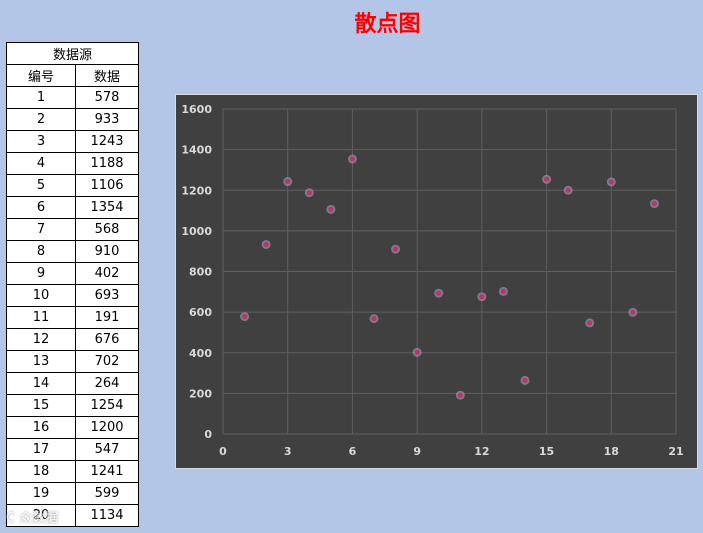 The height and width of the screenshot is (533, 703). Describe the element at coordinates (107, 185) in the screenshot. I see `table-cell-value: 1106` at that location.